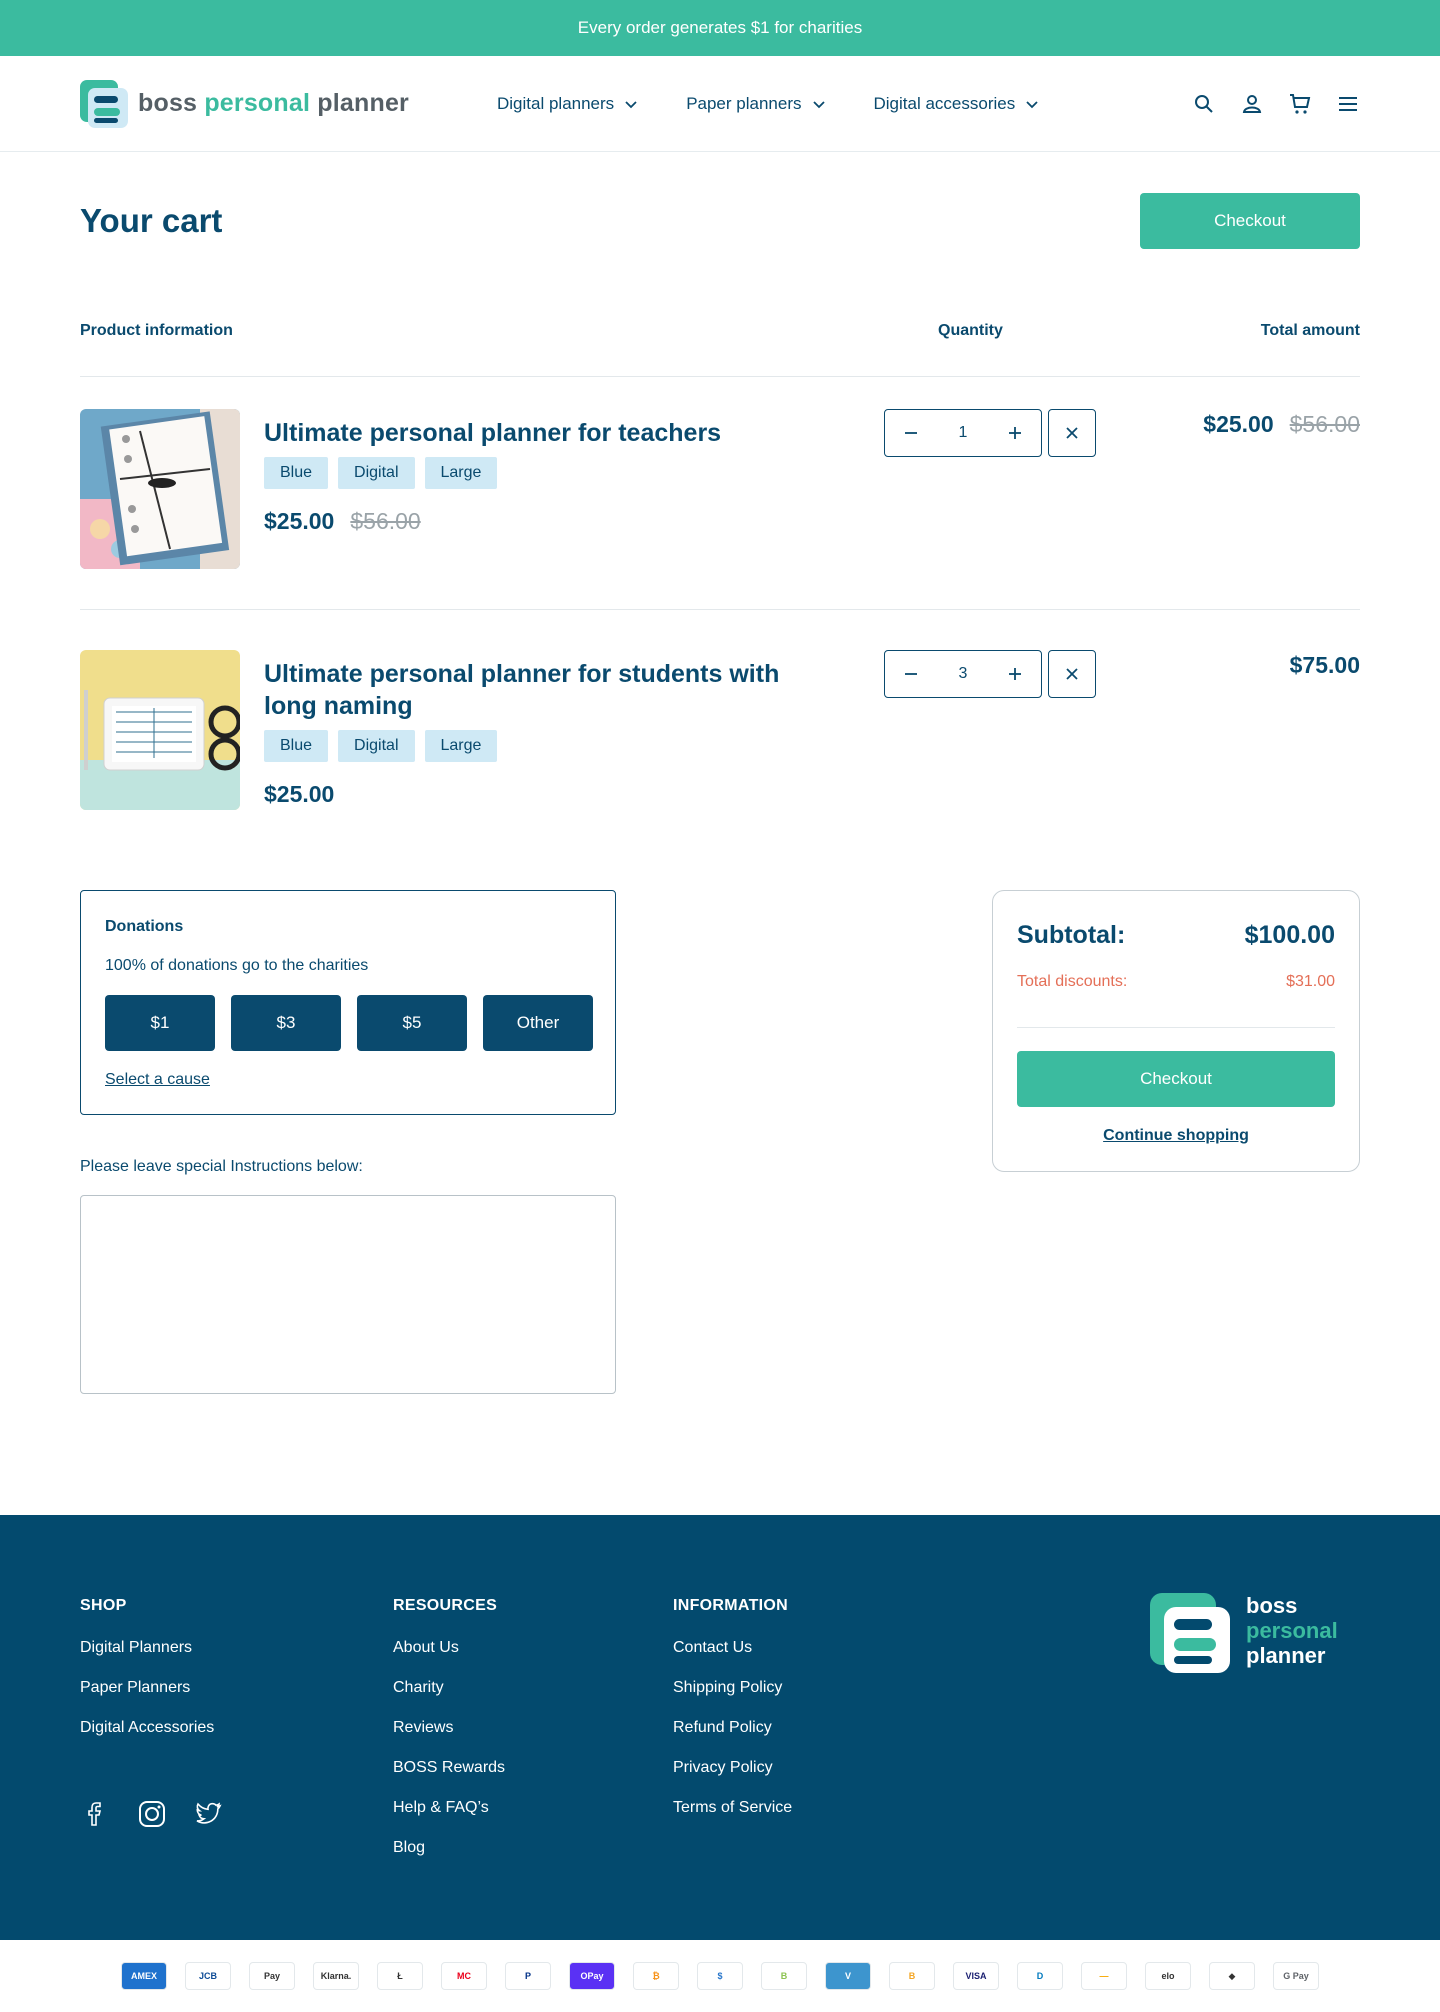  Describe the element at coordinates (970, 330) in the screenshot. I see `column-header-quantity: Quantity` at that location.